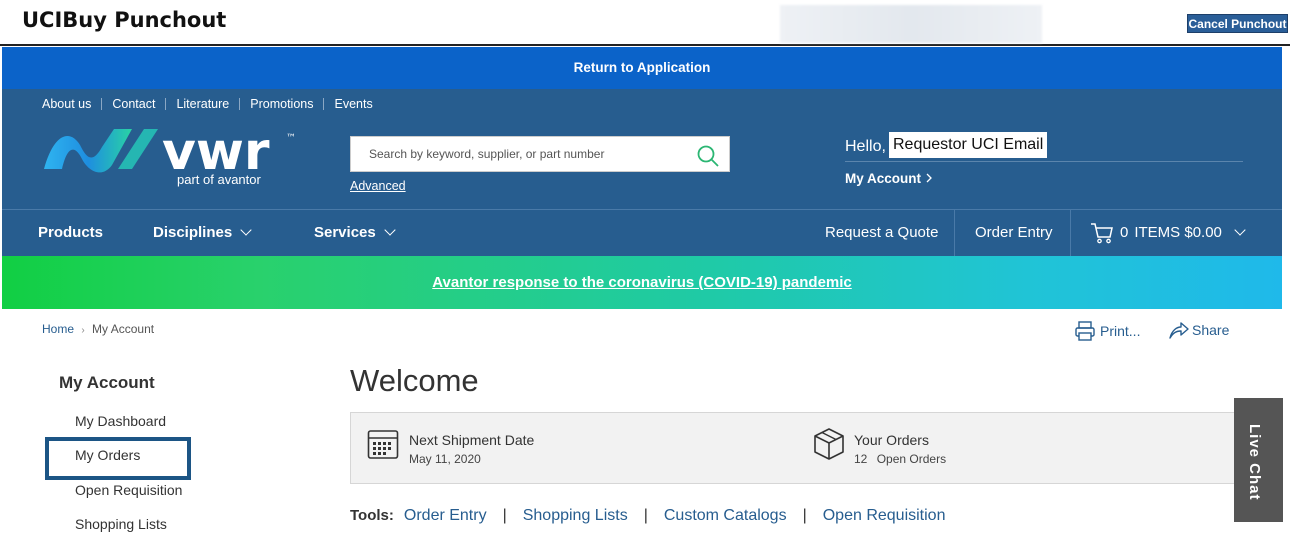  I want to click on printer-icon, so click(1085, 331).